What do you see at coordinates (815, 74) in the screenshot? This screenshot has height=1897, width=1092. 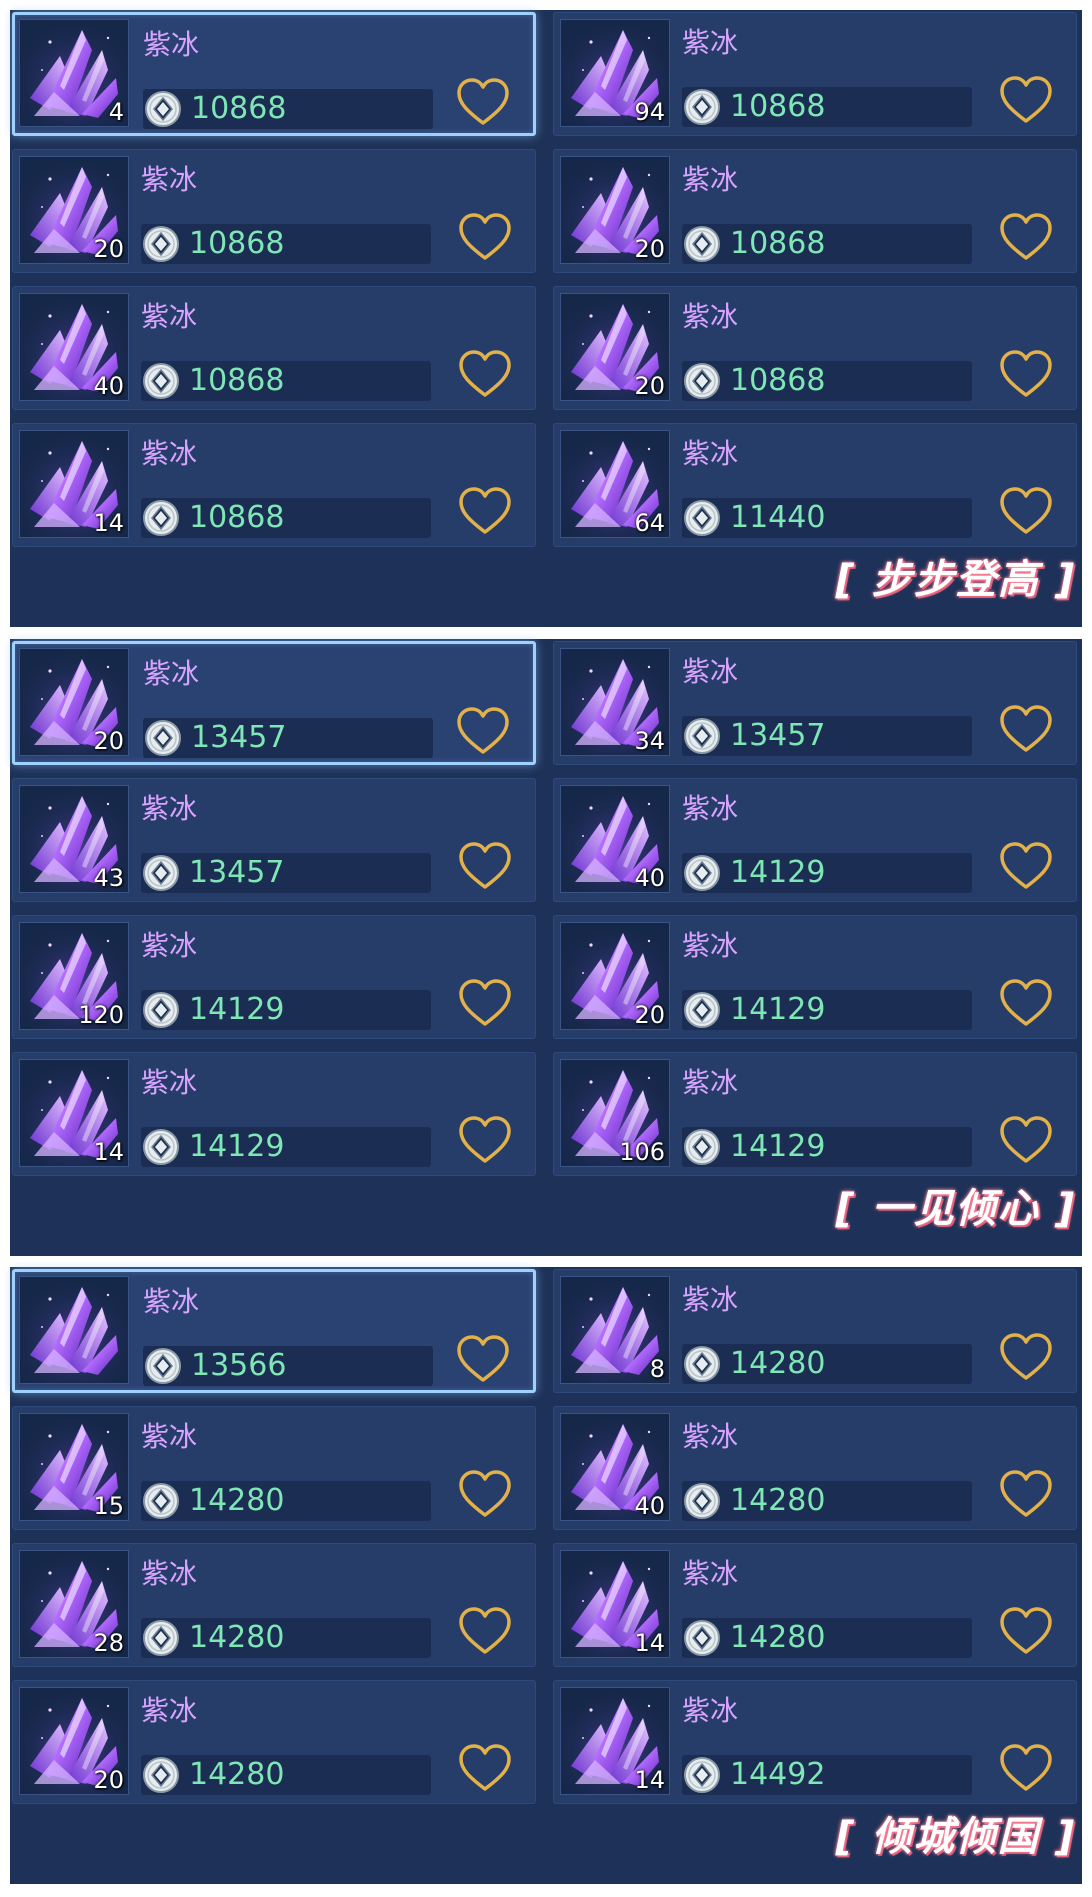 I see `item-card: 94 紫冰 10868` at bounding box center [815, 74].